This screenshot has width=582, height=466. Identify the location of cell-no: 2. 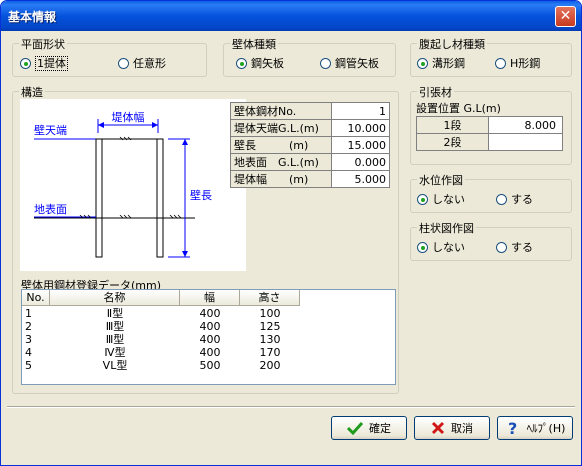
(28, 326).